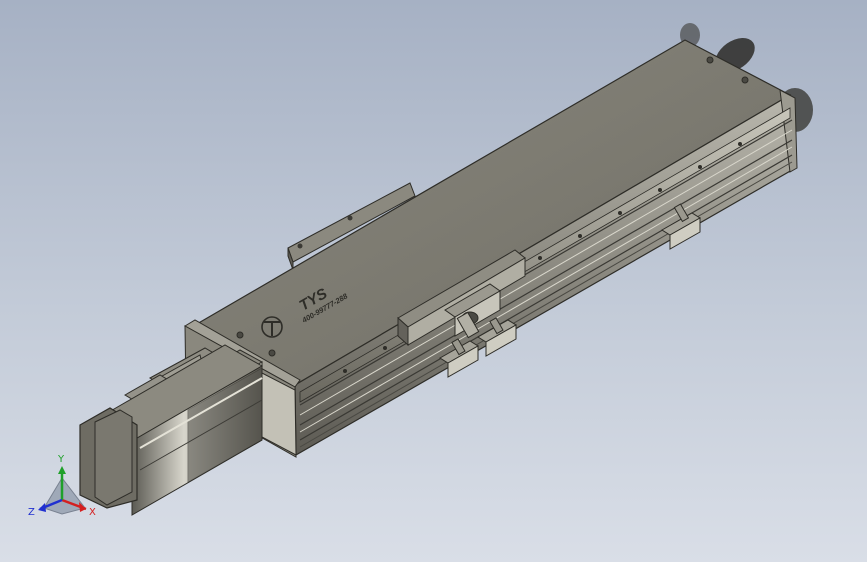  I want to click on y-axis-label: Y, so click(61, 459).